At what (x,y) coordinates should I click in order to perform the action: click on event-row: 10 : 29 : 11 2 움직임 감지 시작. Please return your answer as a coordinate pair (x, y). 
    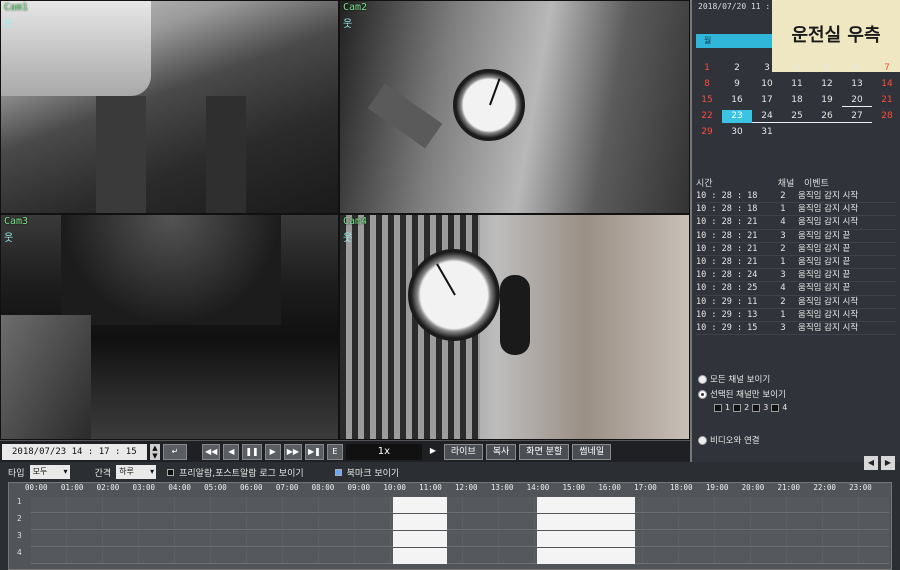
    Looking at the image, I should click on (796, 302).